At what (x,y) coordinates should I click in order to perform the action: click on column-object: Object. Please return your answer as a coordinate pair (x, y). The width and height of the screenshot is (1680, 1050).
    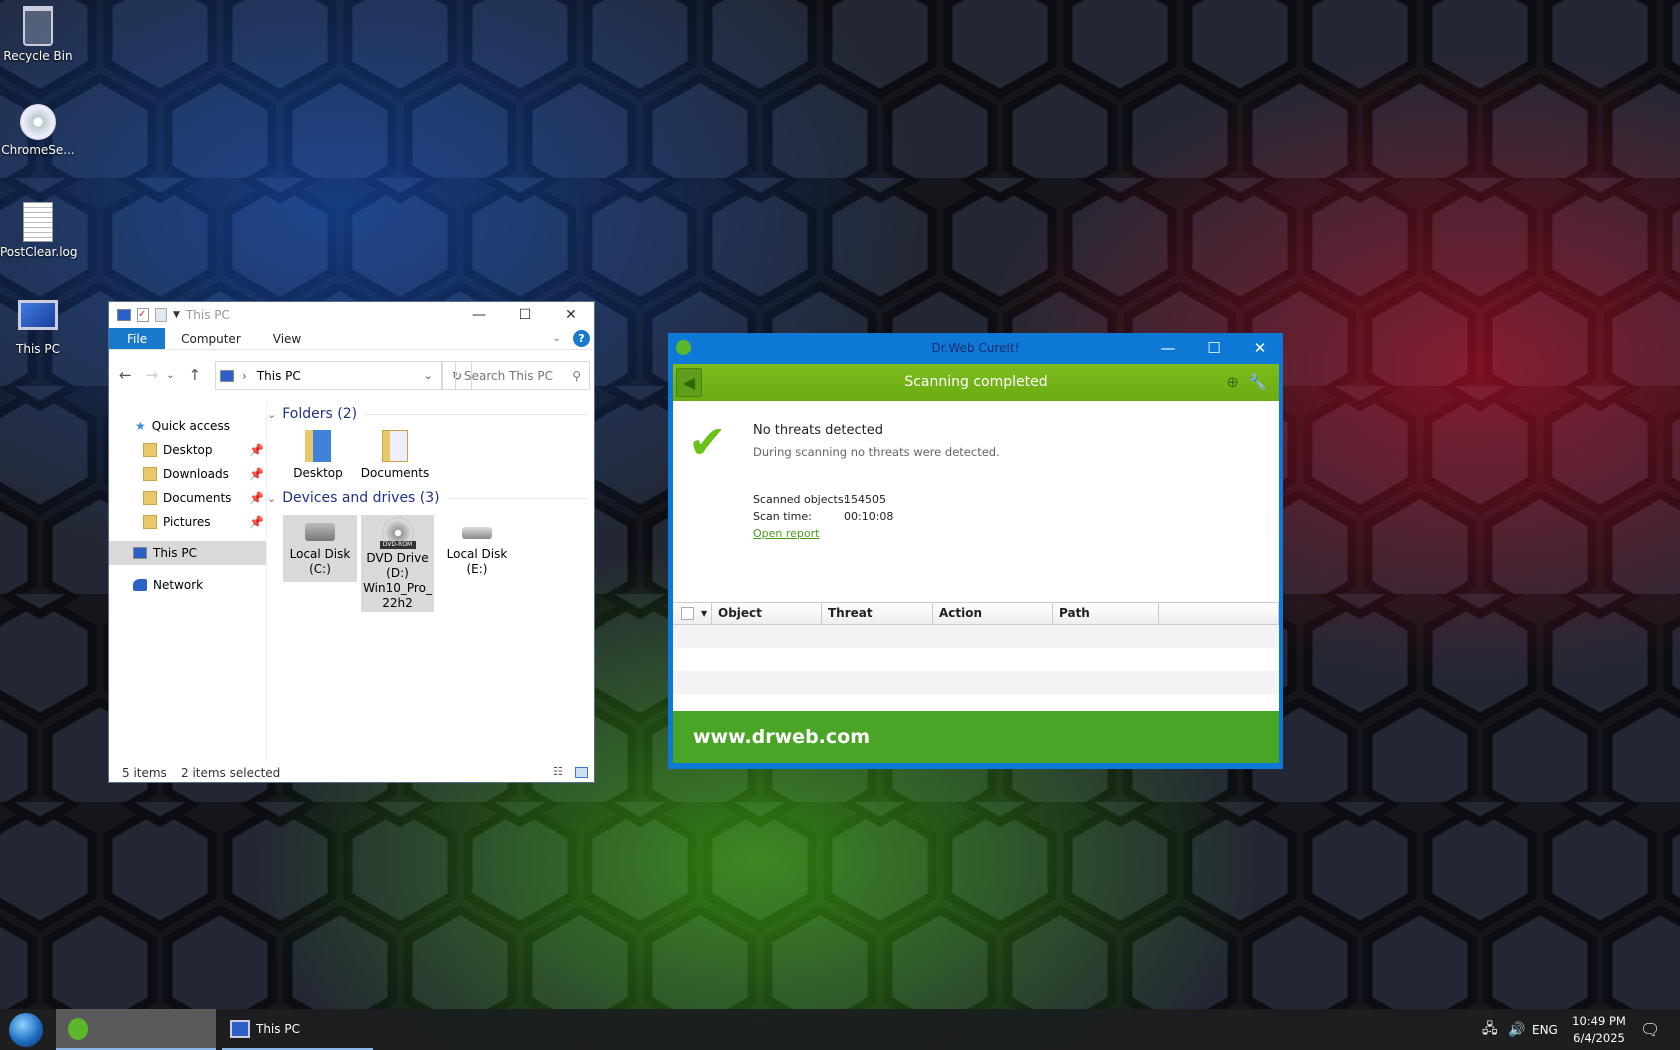
    Looking at the image, I should click on (767, 613).